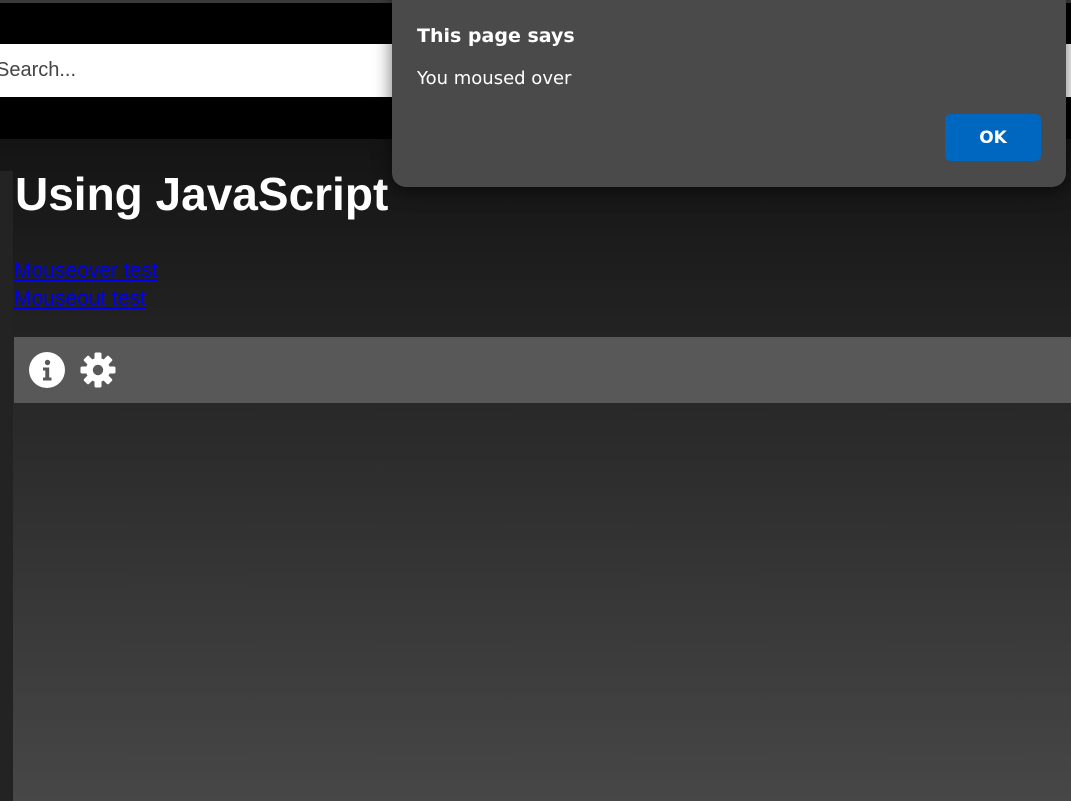 The height and width of the screenshot is (801, 1071). I want to click on link-list: Mouseover test Mouseout test, so click(86, 285).